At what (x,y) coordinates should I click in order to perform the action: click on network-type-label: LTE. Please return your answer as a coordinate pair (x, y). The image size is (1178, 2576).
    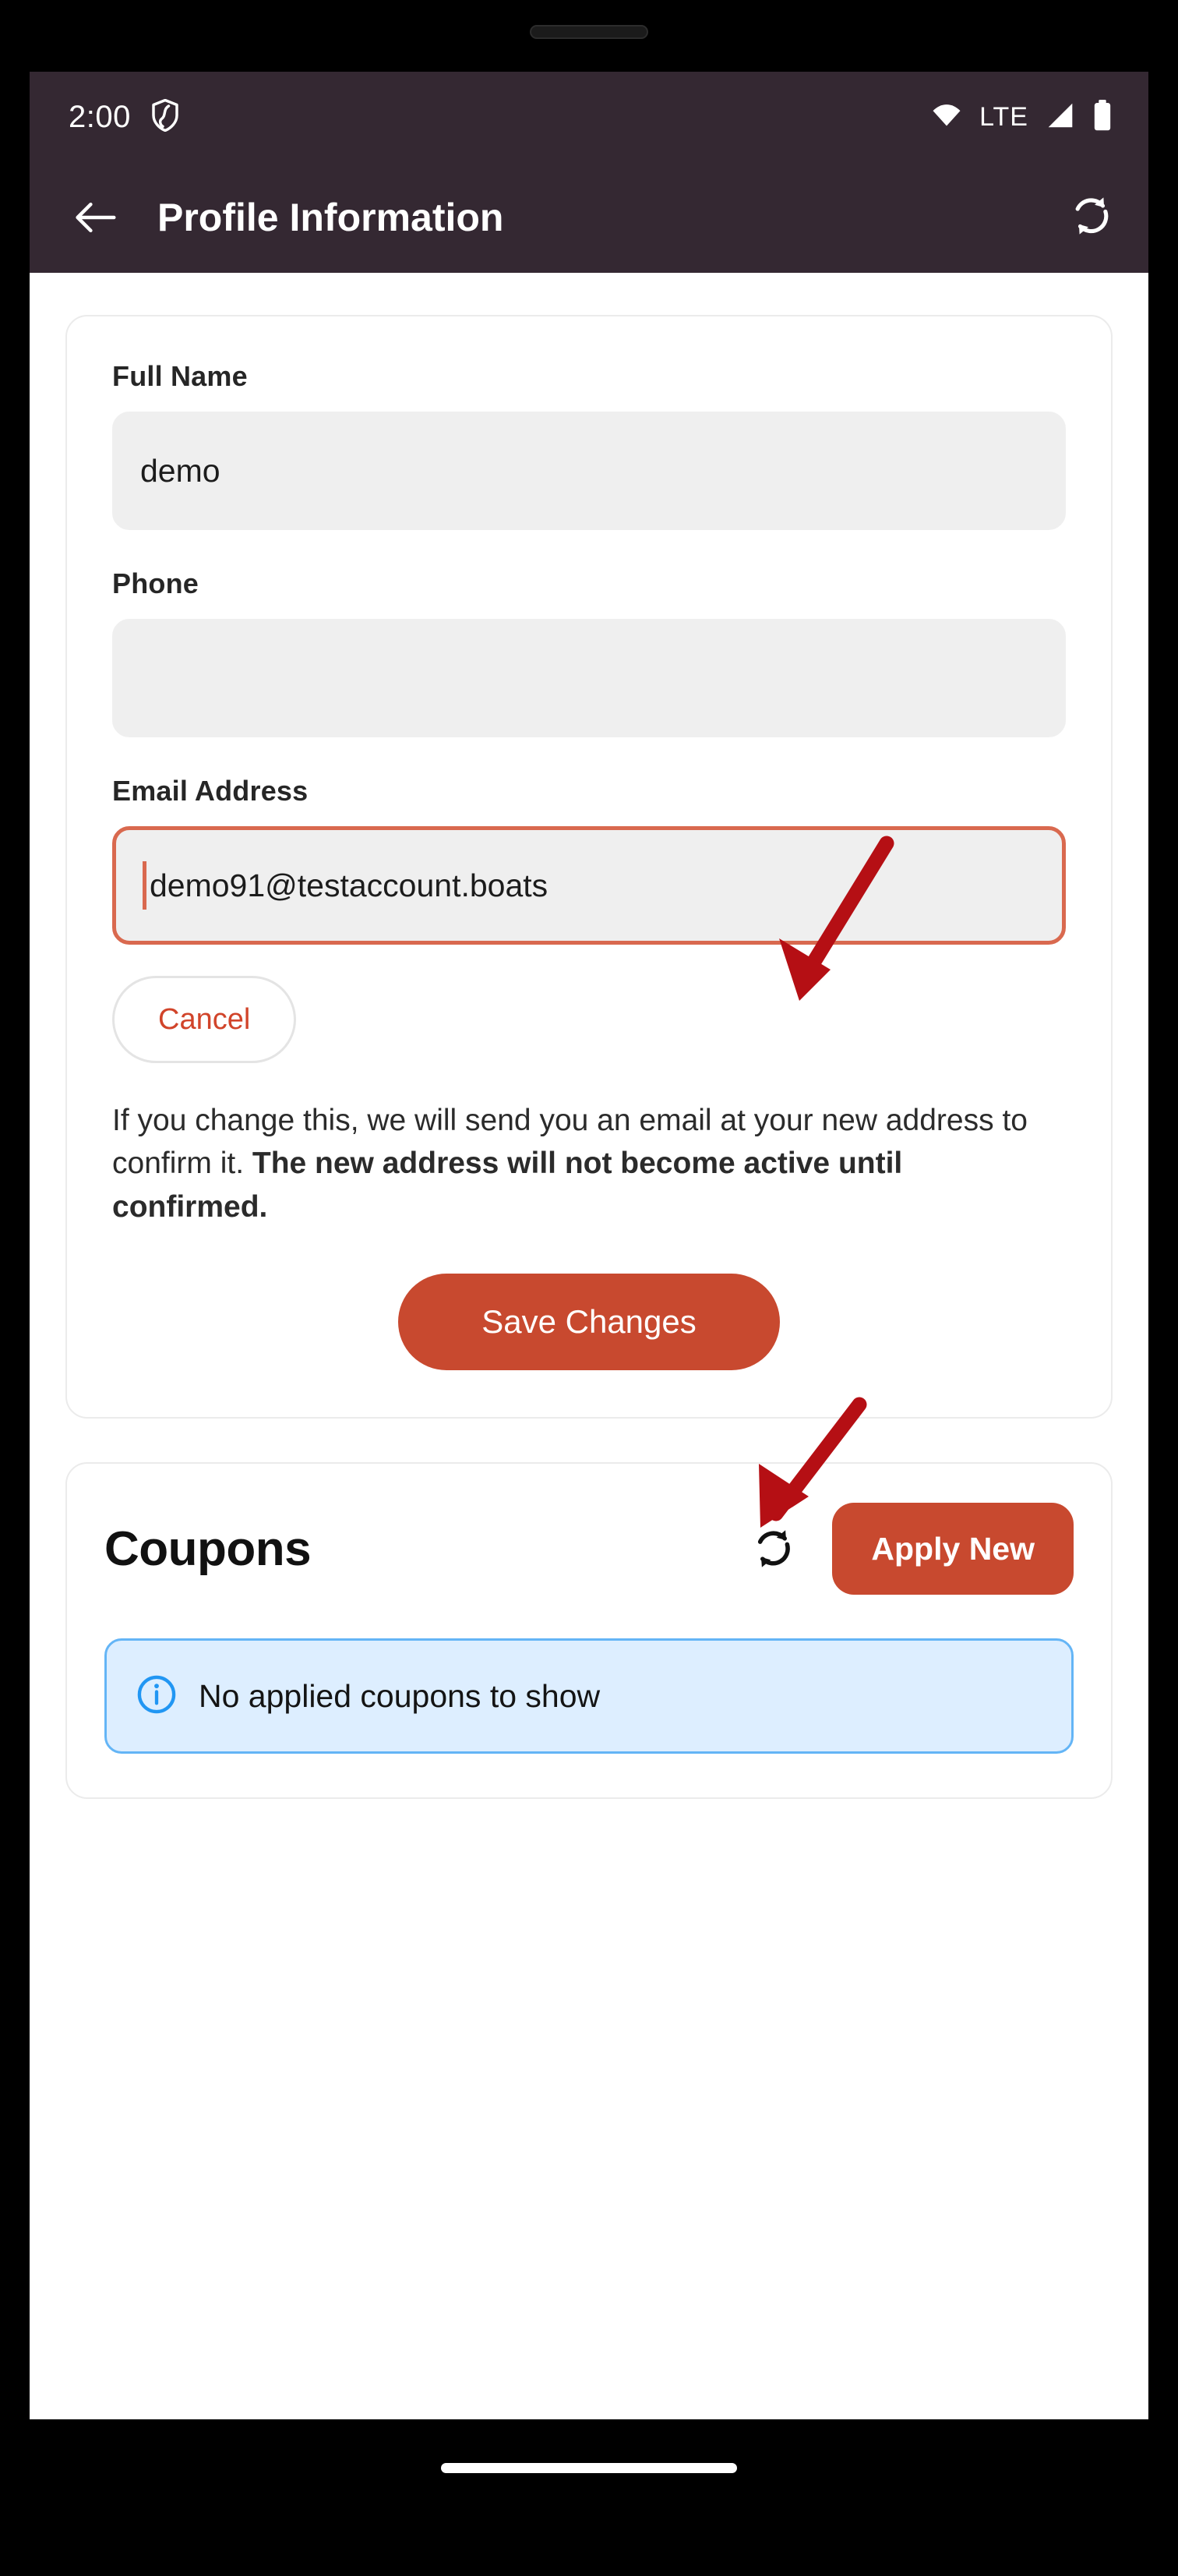
    Looking at the image, I should click on (1003, 116).